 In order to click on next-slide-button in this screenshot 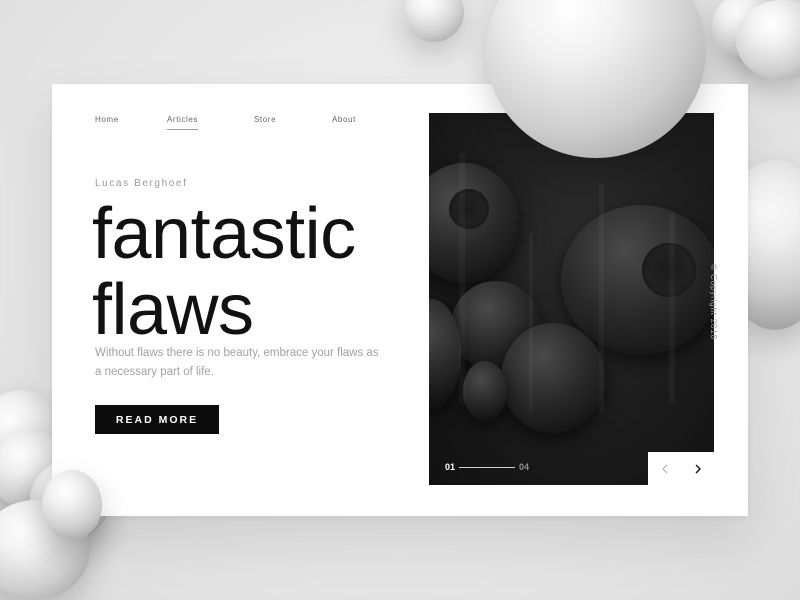, I will do `click(698, 469)`.